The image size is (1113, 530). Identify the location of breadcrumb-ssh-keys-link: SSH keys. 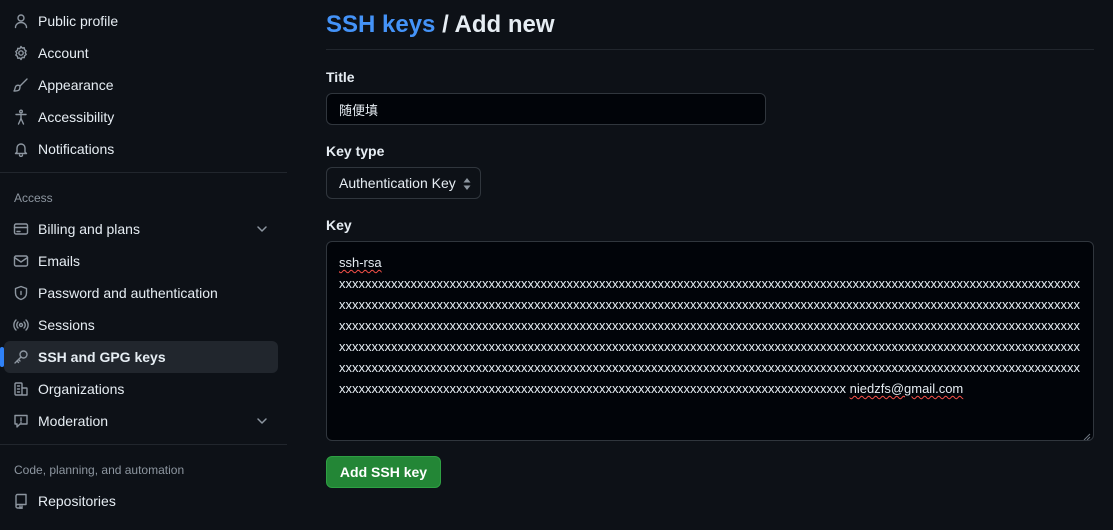
(380, 24).